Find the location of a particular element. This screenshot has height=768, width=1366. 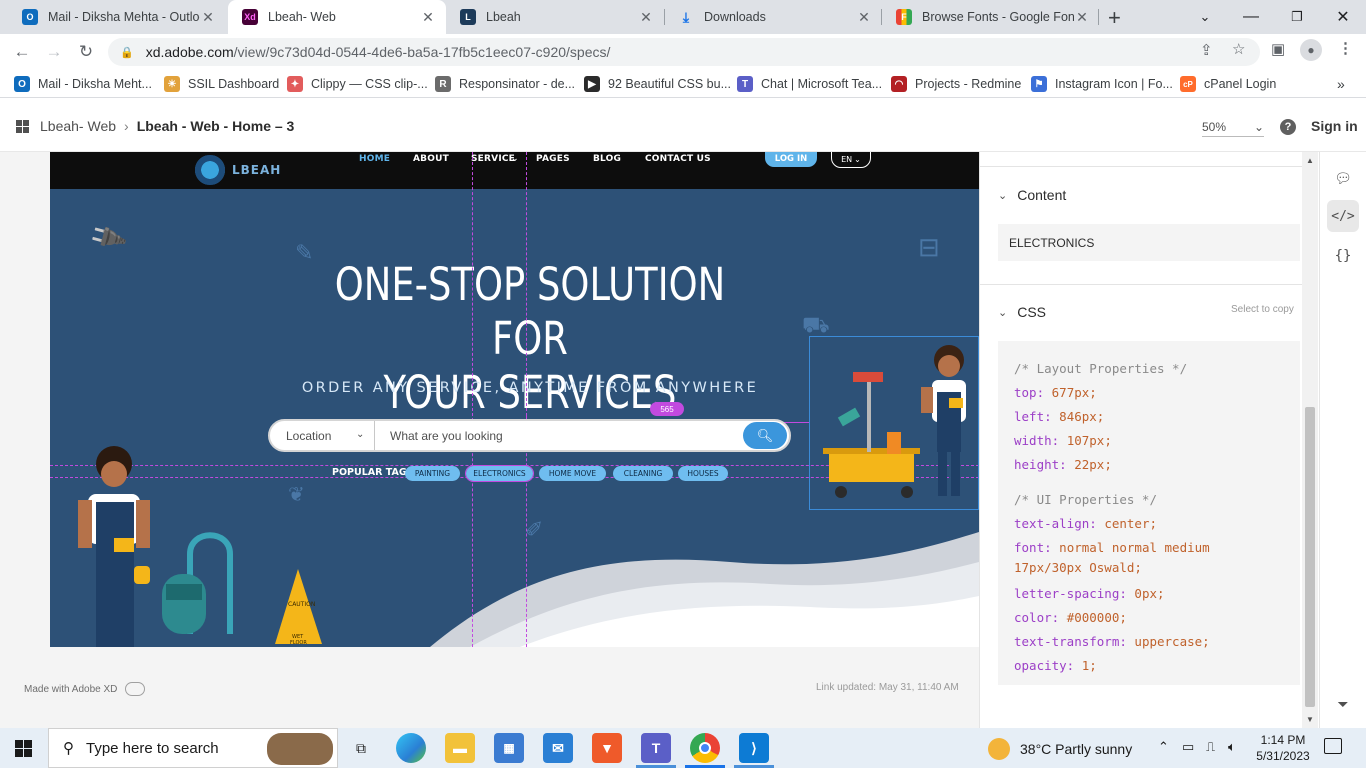

share-icon: ⇪ is located at coordinates (1206, 50).